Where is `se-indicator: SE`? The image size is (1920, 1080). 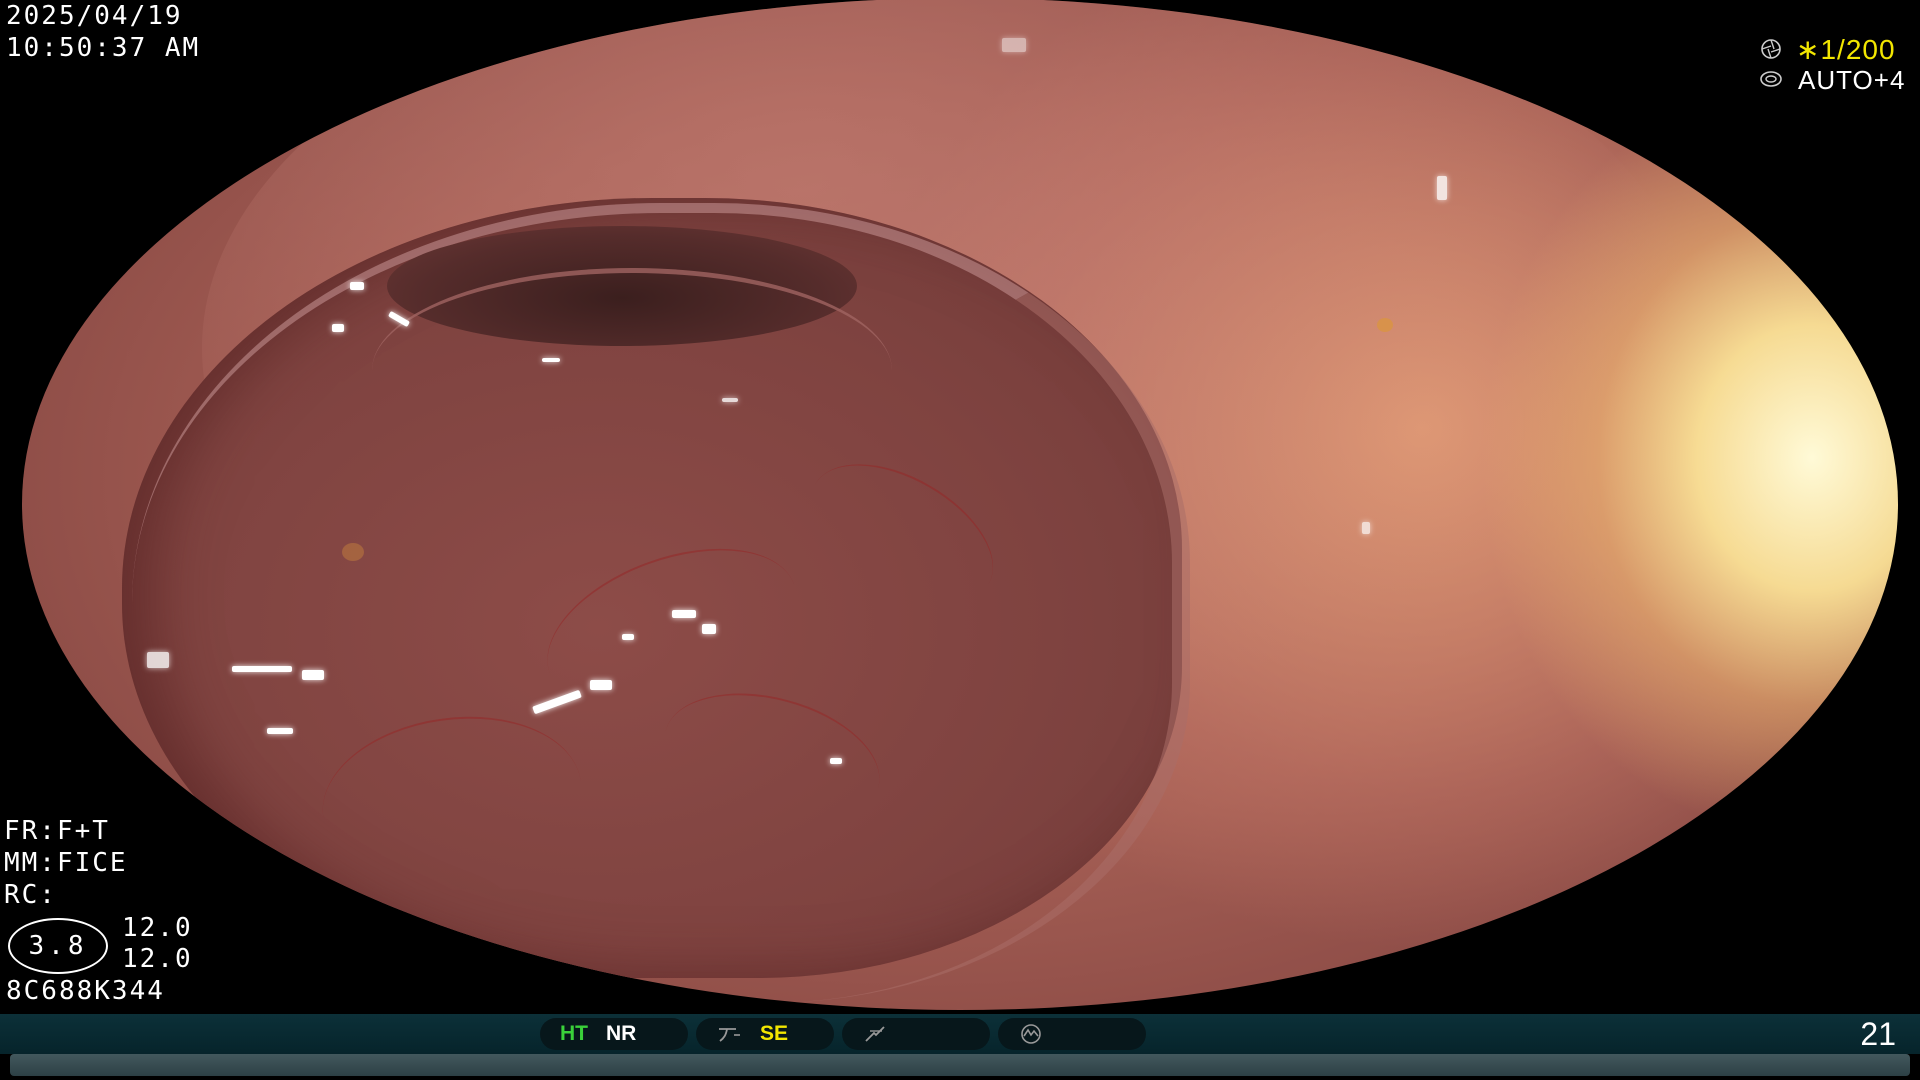 se-indicator: SE is located at coordinates (765, 1034).